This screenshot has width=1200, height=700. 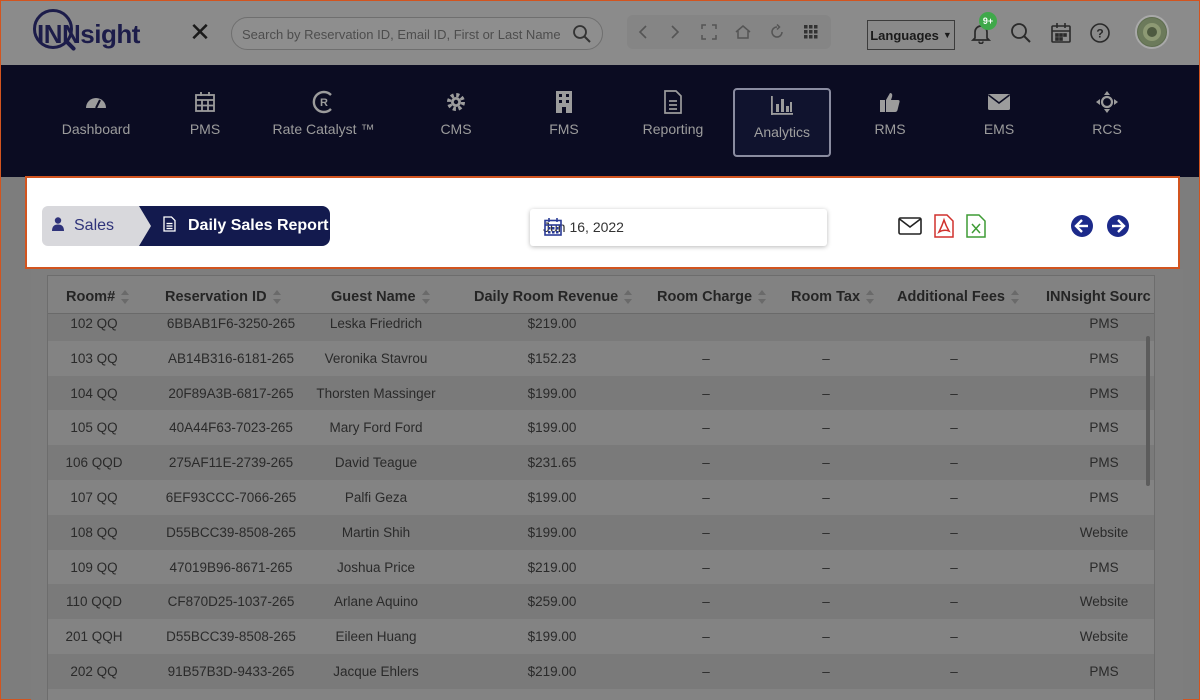 I want to click on search-header-icon, so click(x=1021, y=33).